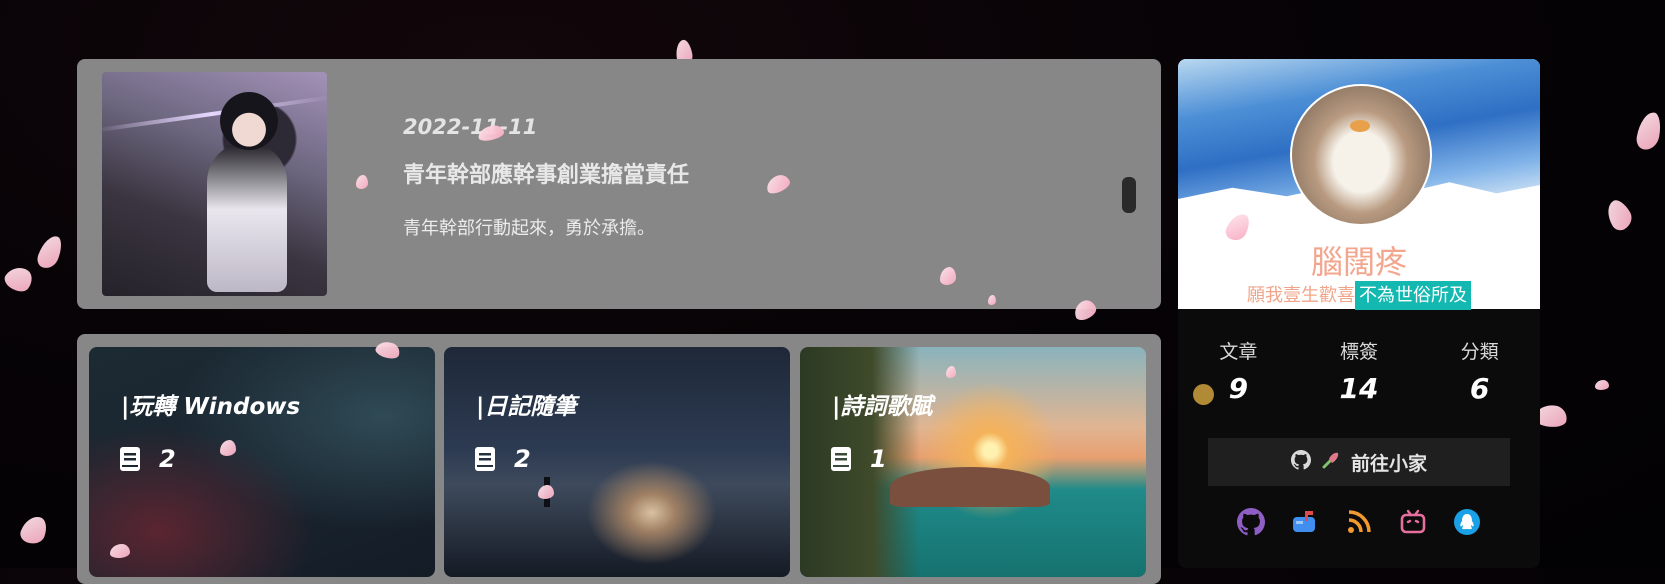 This screenshot has height=584, width=1665. Describe the element at coordinates (1358, 262) in the screenshot. I see `profile-name: 腦闊疼` at that location.